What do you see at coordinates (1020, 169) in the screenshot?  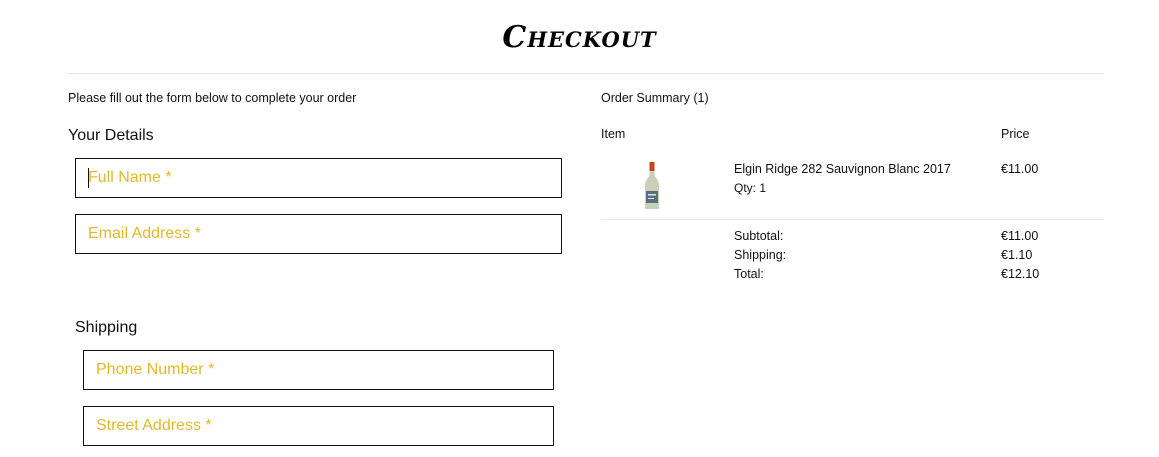 I see `cart-item-price: €11.00` at bounding box center [1020, 169].